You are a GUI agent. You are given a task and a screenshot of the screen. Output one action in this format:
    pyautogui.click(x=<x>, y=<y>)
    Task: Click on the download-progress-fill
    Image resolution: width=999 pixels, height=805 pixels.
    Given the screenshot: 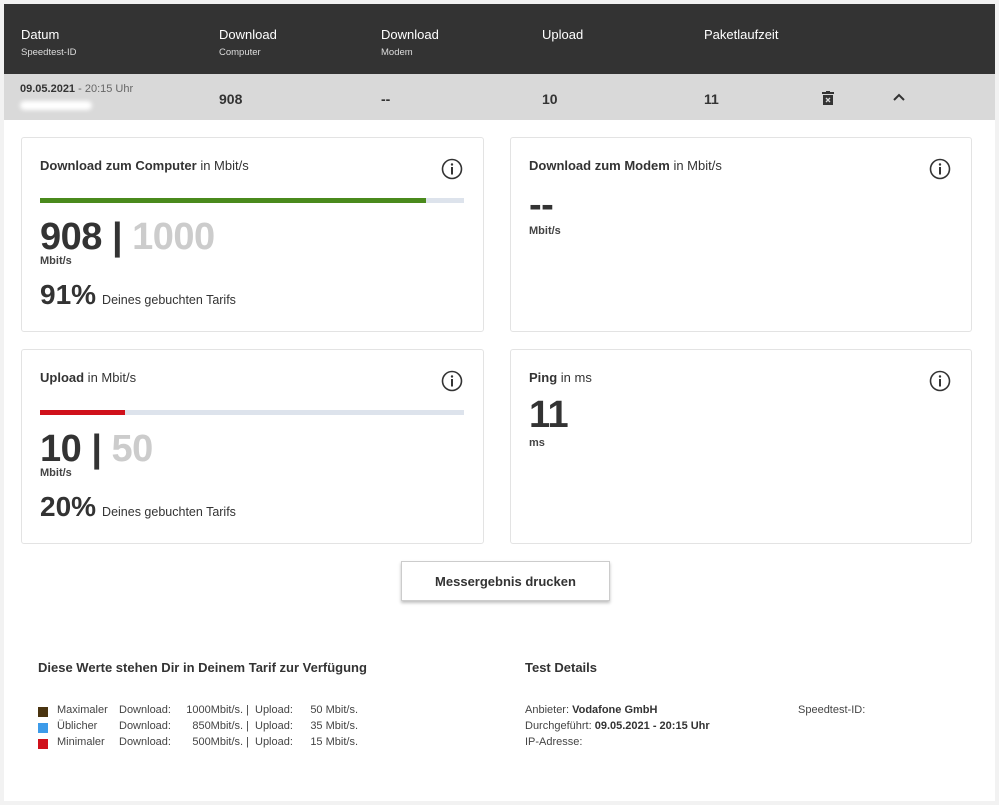 What is the action you would take?
    pyautogui.click(x=233, y=200)
    